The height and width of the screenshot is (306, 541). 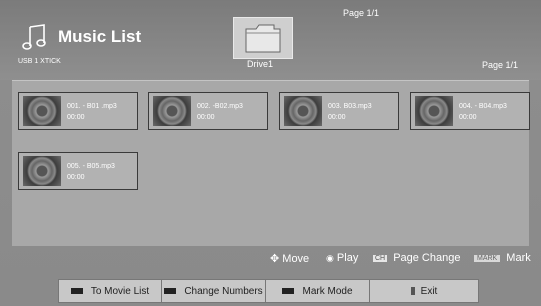 I want to click on file-name: 005. - B05.mp3, so click(x=91, y=166).